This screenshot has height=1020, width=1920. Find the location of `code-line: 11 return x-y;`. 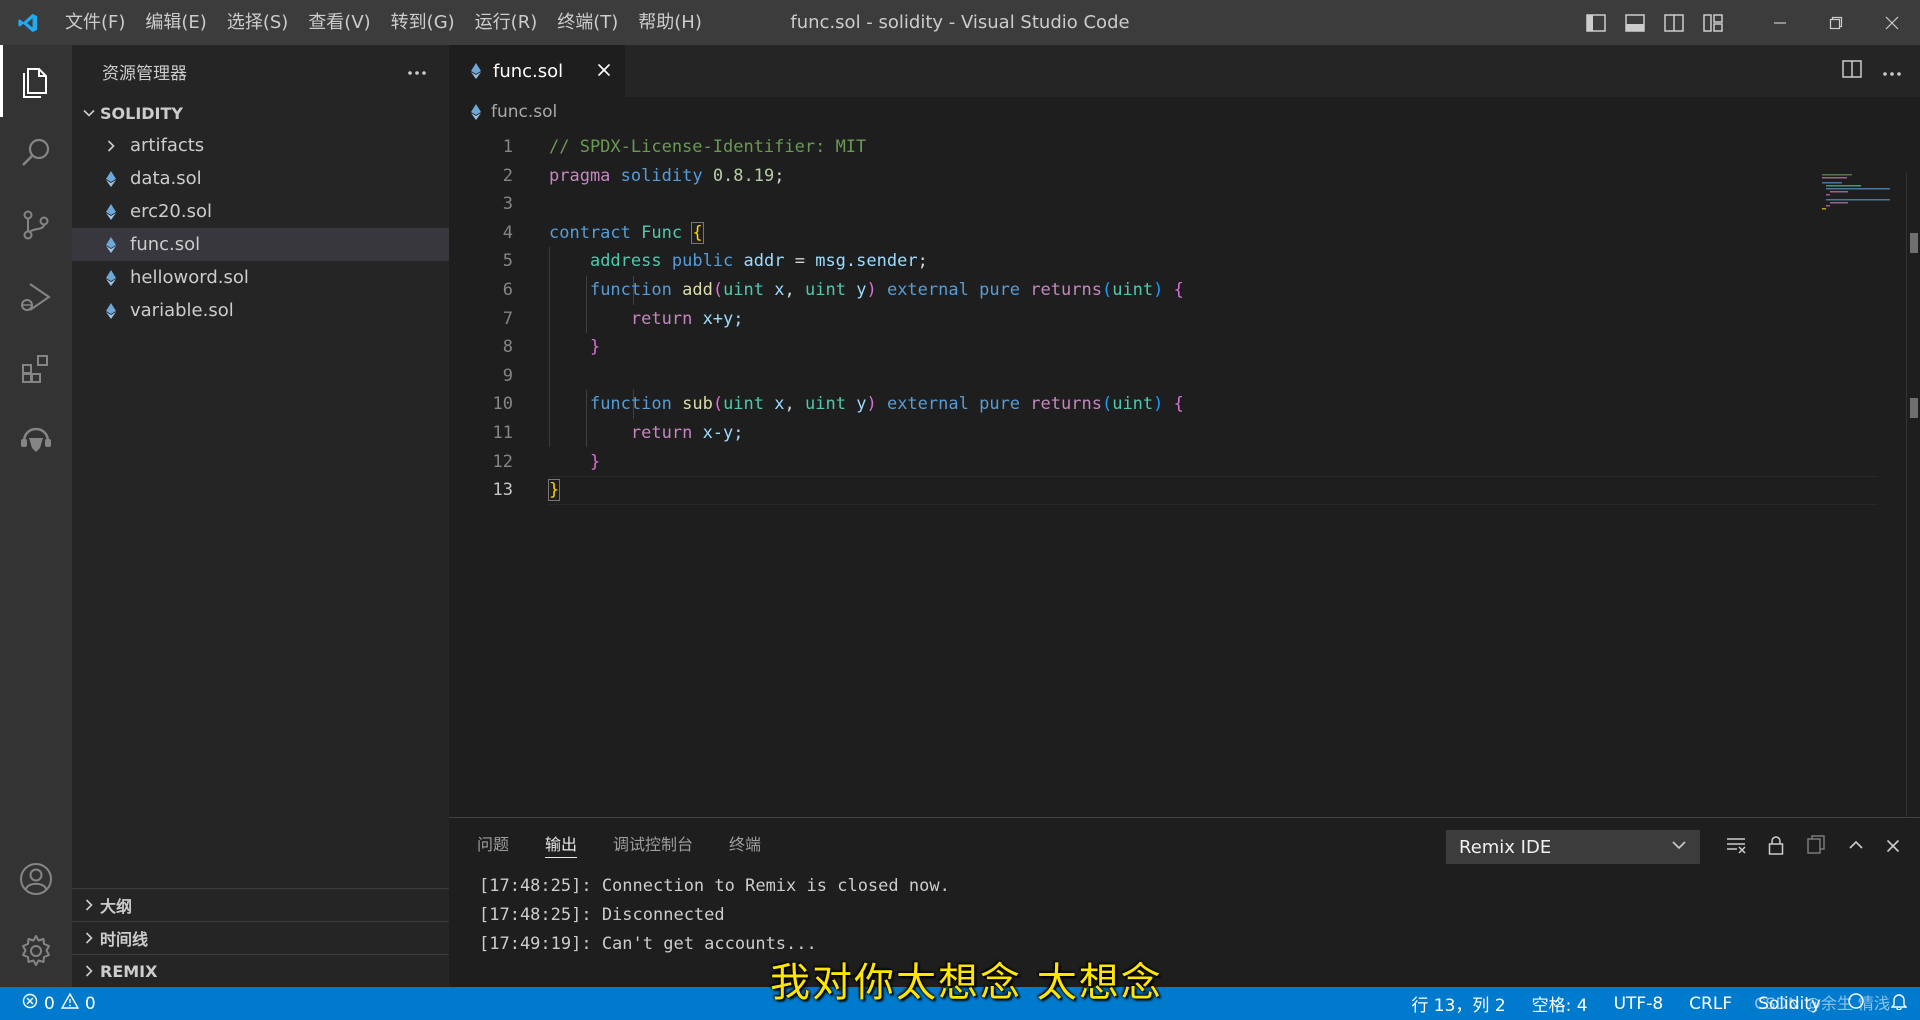

code-line: 11 return x-y; is located at coordinates (618, 432).